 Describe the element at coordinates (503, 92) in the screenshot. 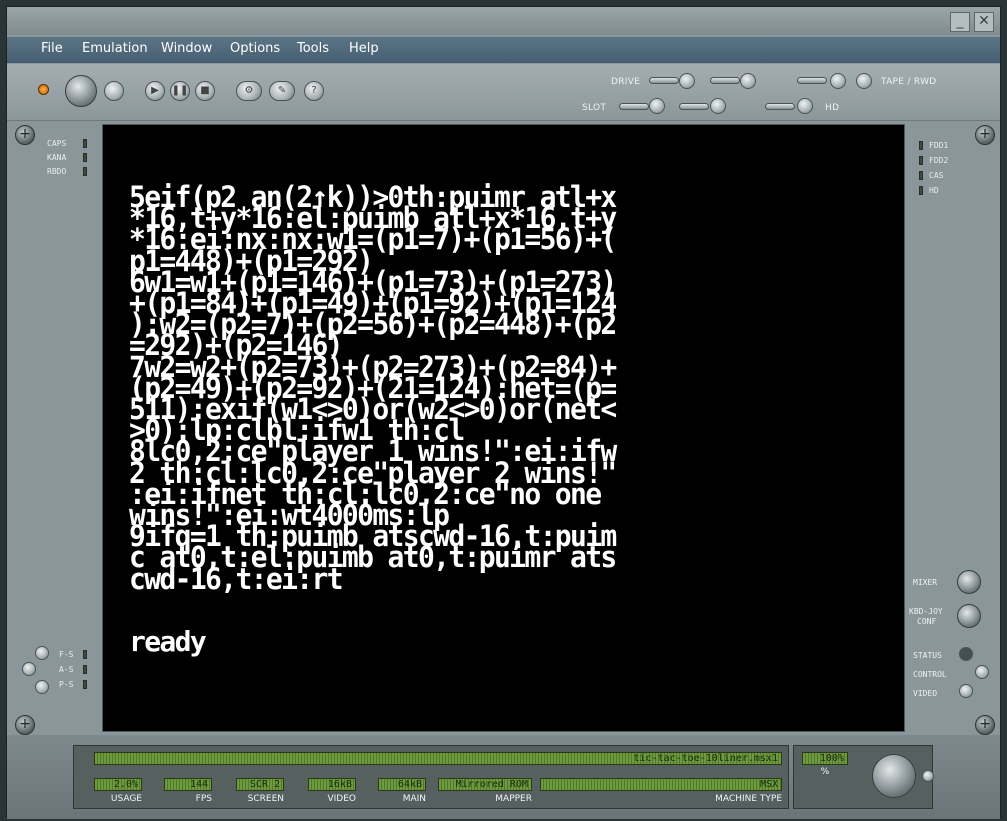

I see `toolbar: ▶ ❚❚ ■ ⚙ ✎ ? DRIVE SLOT TAPE / RWD HD` at that location.